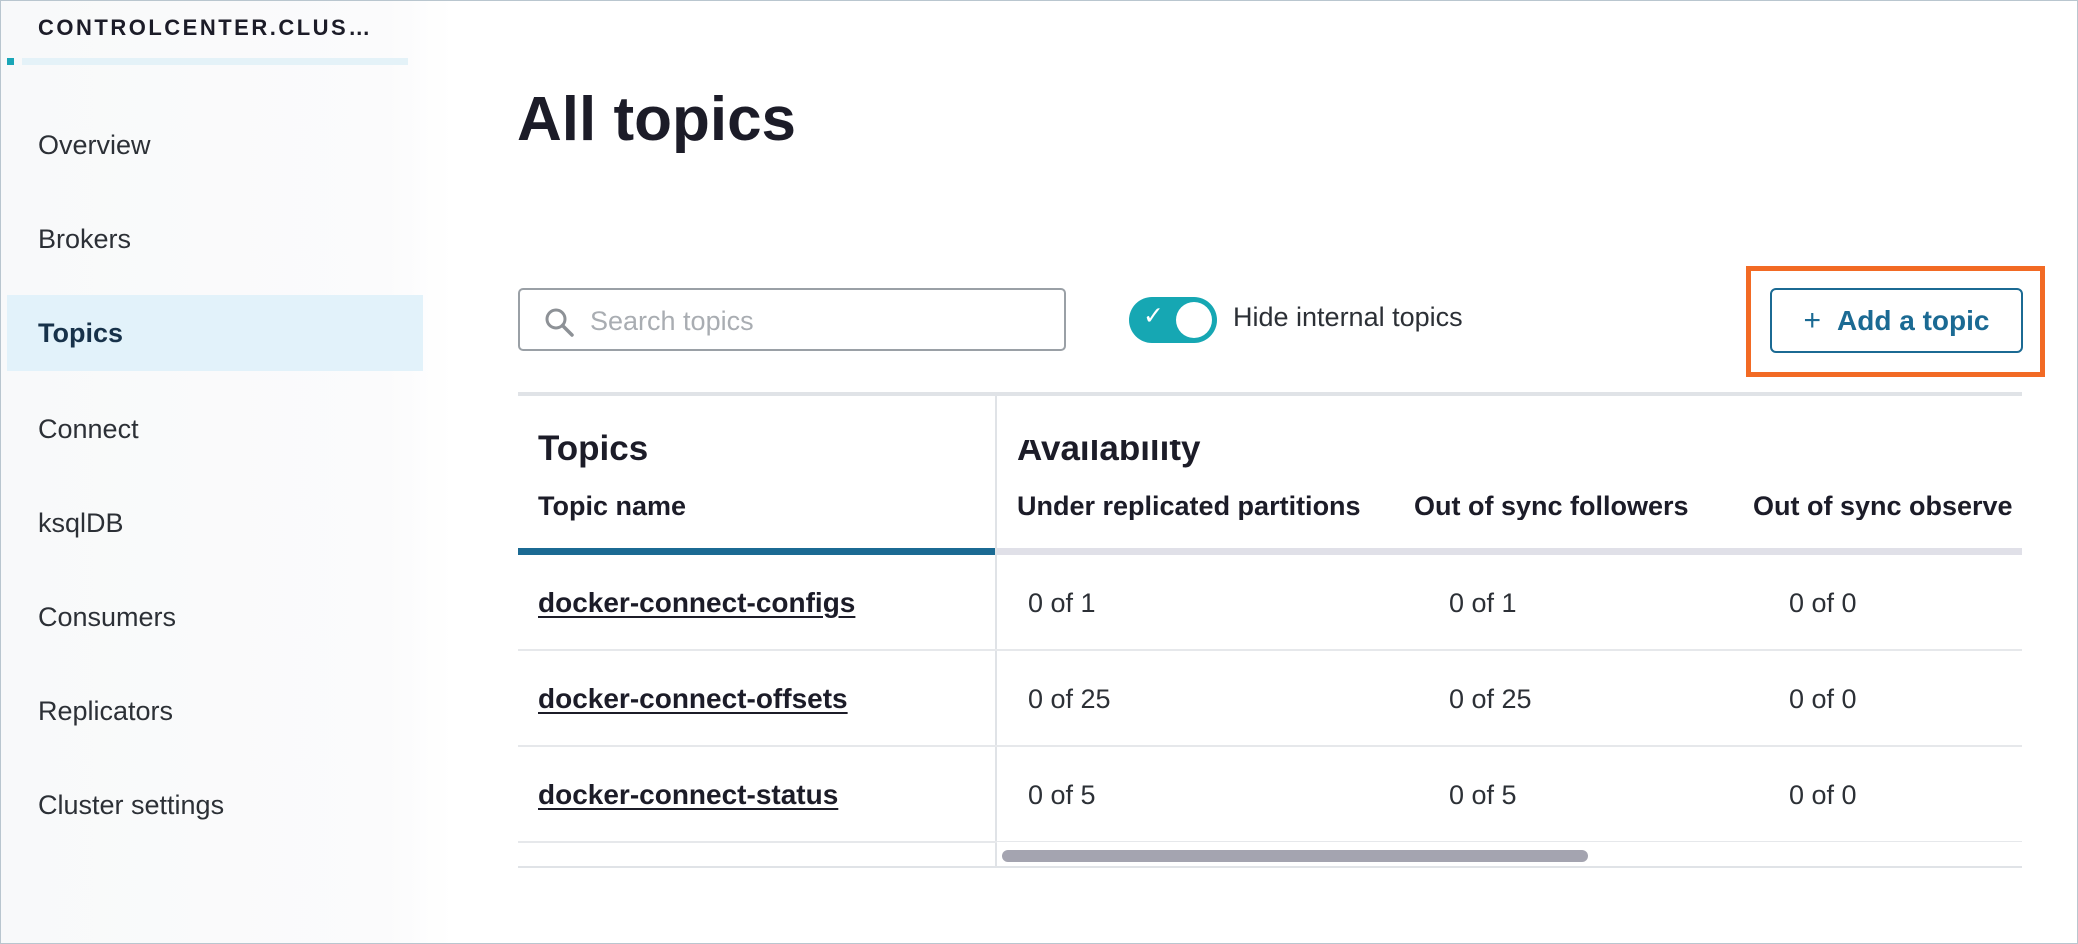 This screenshot has height=944, width=2078. What do you see at coordinates (10, 61) in the screenshot?
I see `cluster-indicator` at bounding box center [10, 61].